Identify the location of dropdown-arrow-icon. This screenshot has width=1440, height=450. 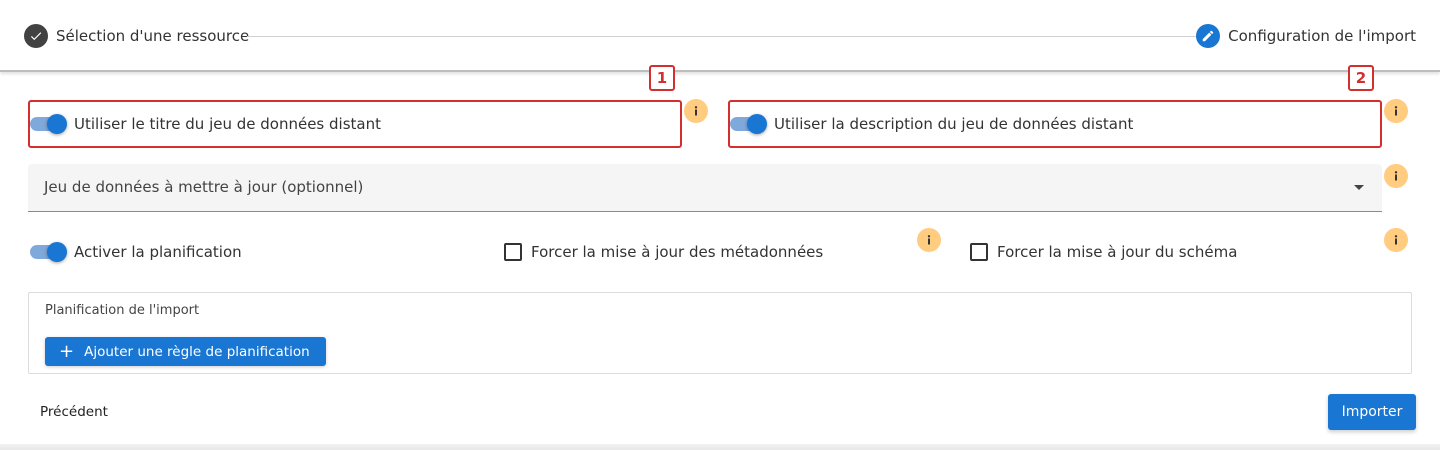
(1359, 187).